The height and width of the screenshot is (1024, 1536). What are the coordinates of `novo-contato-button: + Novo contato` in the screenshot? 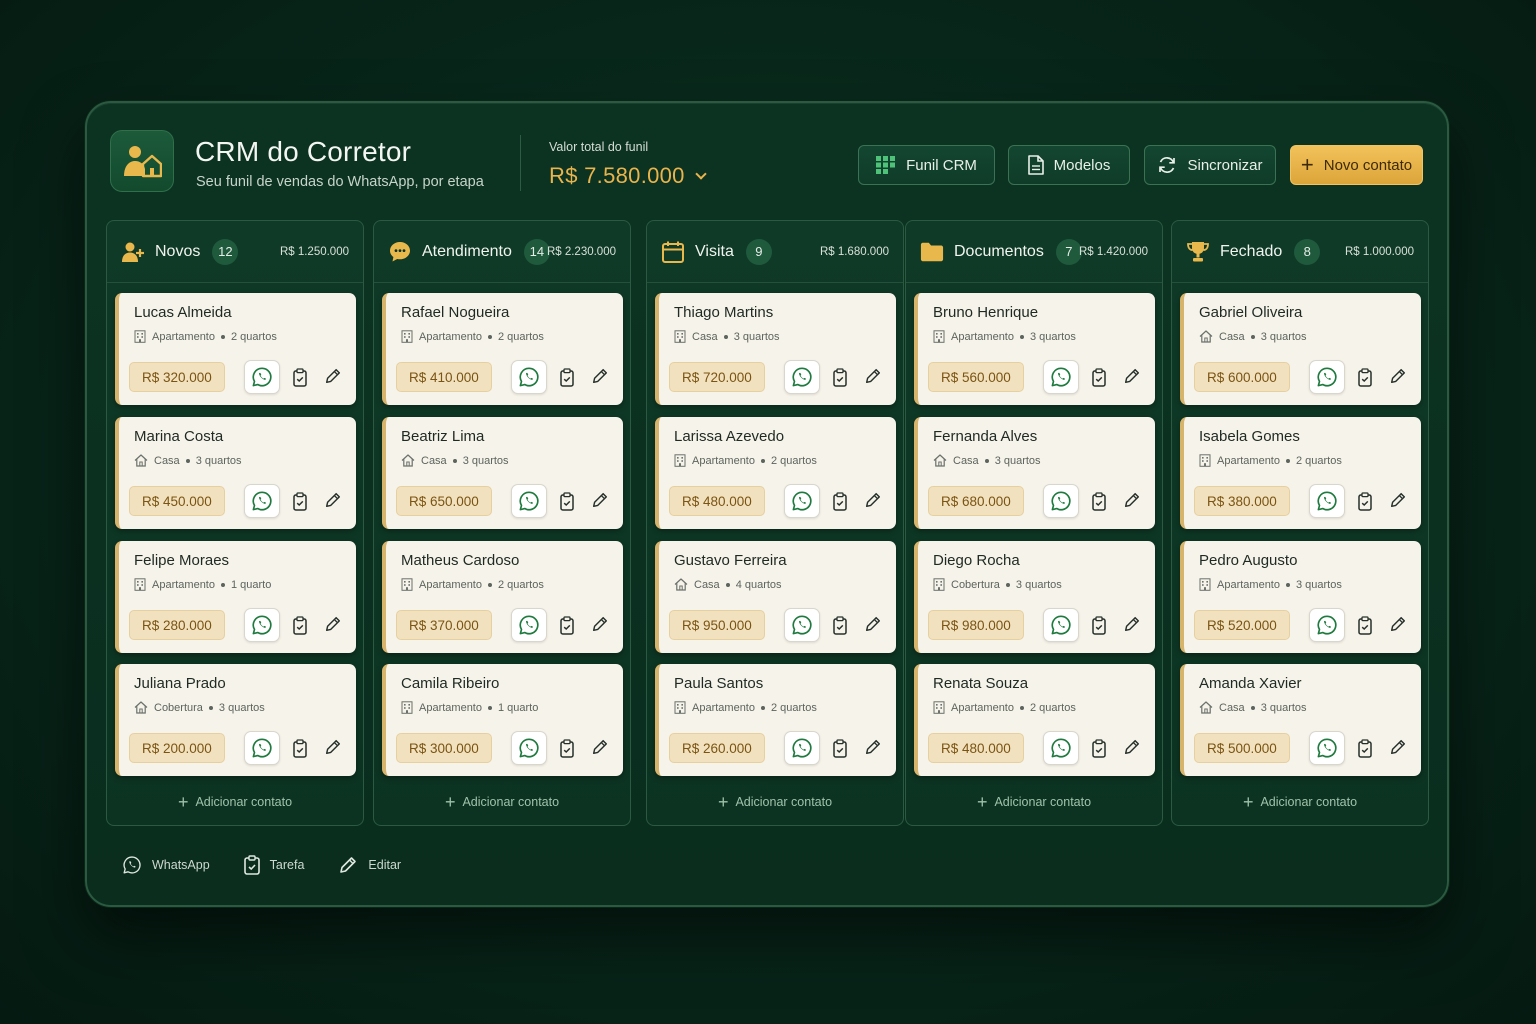 It's located at (1356, 165).